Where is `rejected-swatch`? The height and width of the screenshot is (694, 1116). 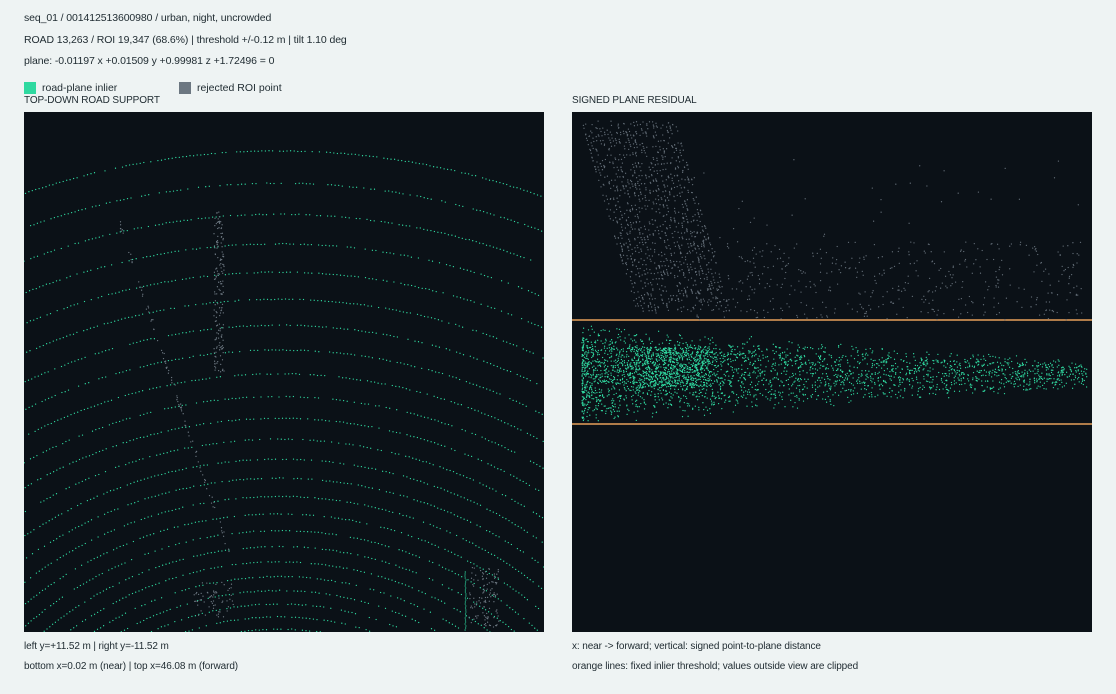 rejected-swatch is located at coordinates (185, 88).